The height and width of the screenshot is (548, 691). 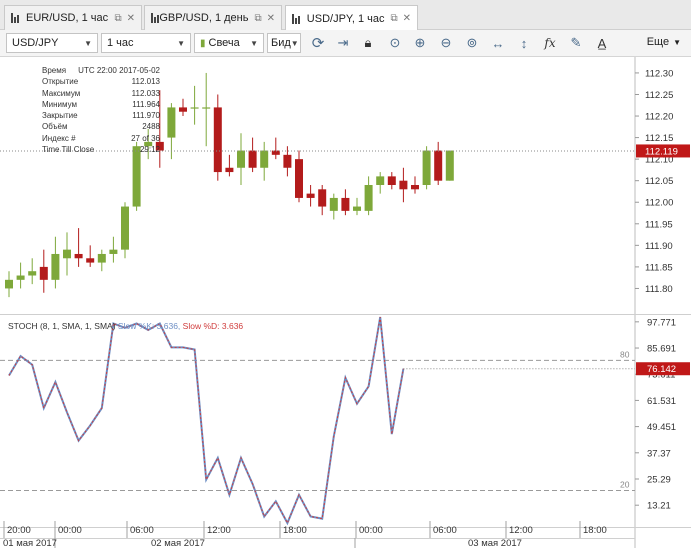 I want to click on info-key: Открытие, so click(x=60, y=82).